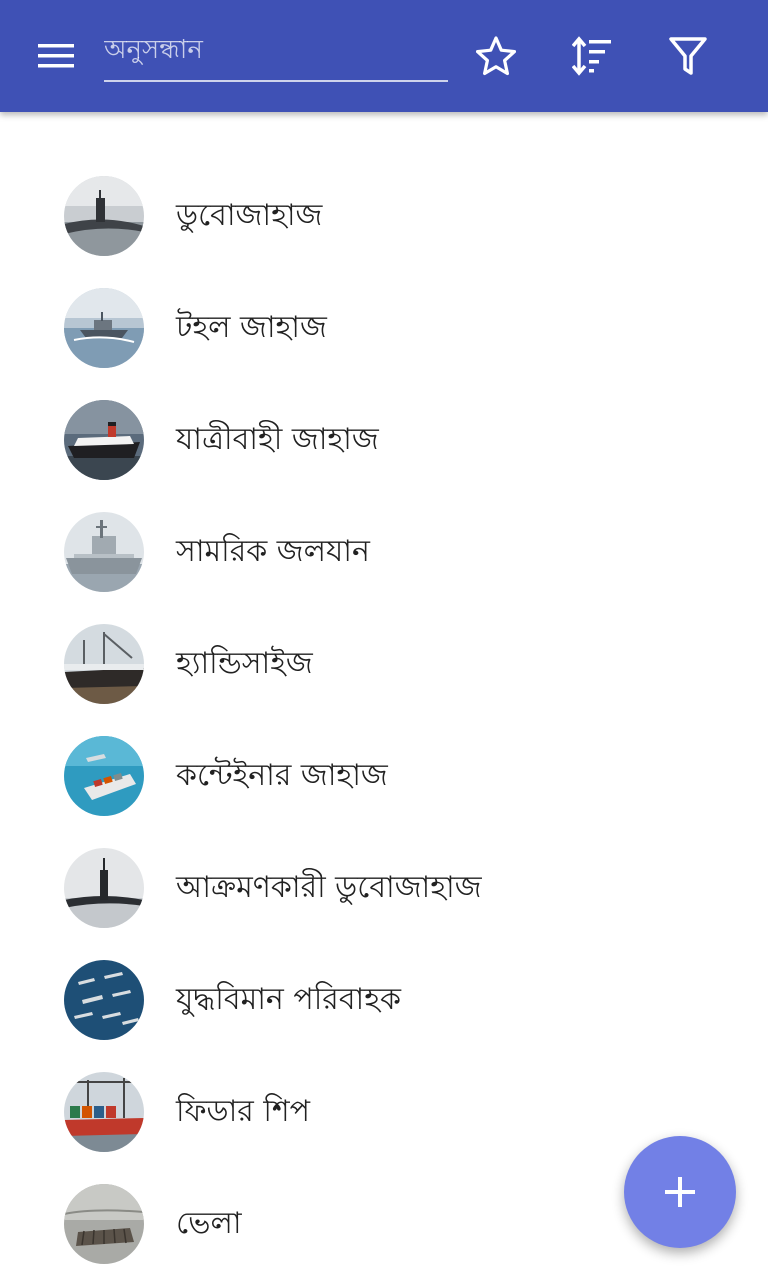  What do you see at coordinates (104, 216) in the screenshot?
I see `submarine-thumbnail` at bounding box center [104, 216].